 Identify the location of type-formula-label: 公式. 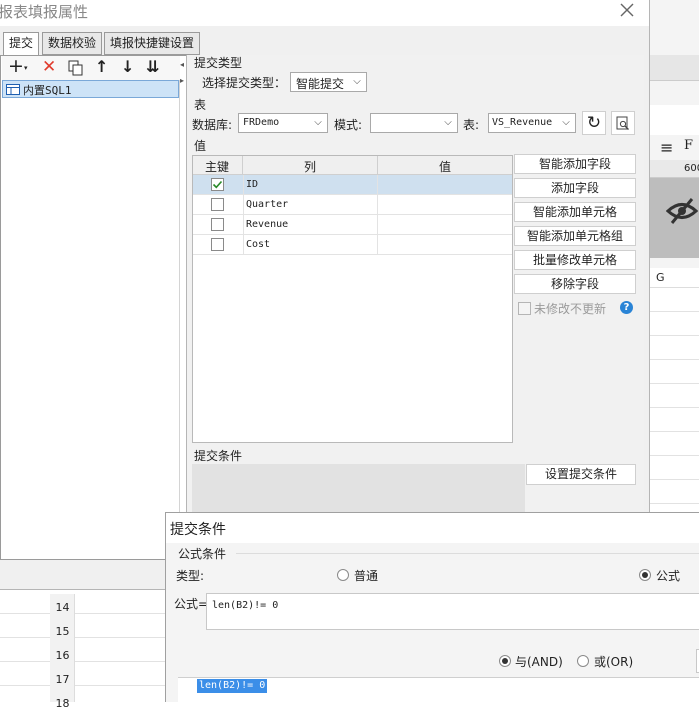
(668, 576).